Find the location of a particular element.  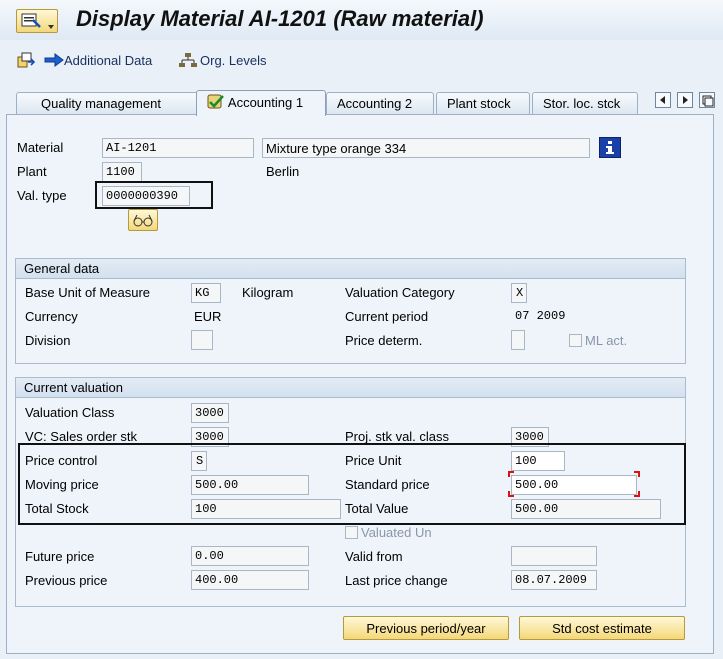

previous-period-button: Previous period/year is located at coordinates (426, 628).